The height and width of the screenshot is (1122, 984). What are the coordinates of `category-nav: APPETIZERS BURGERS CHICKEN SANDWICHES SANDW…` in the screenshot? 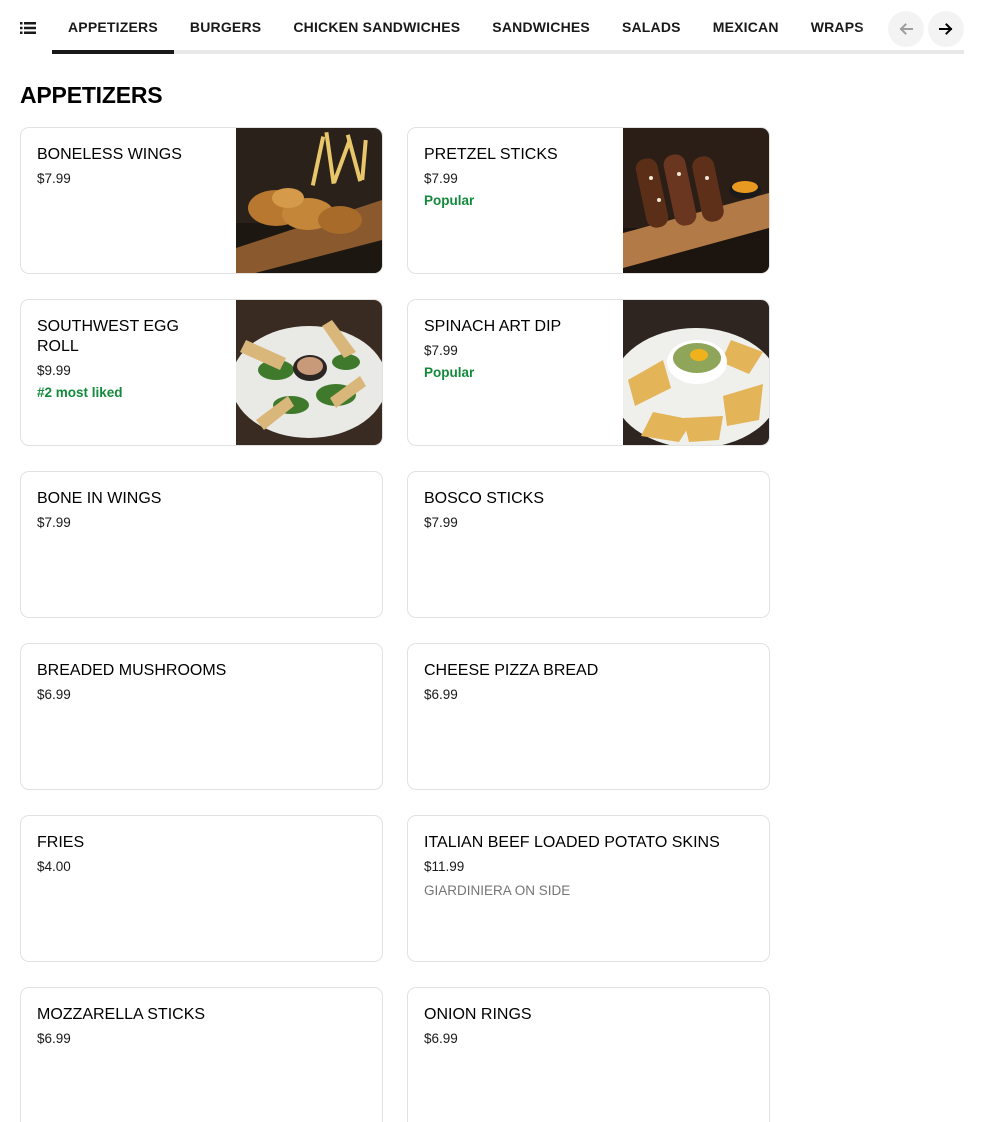 It's located at (492, 28).